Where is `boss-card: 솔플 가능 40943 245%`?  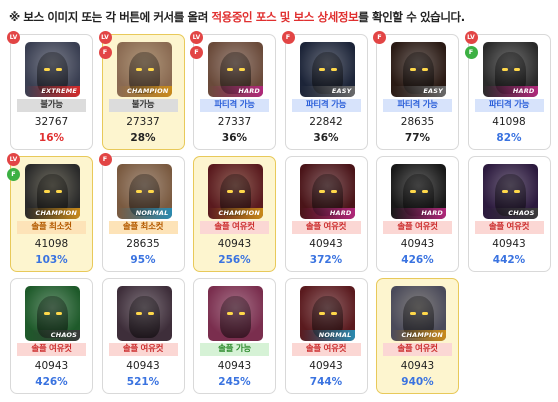 boss-card: 솔플 가능 40943 245% is located at coordinates (234, 336).